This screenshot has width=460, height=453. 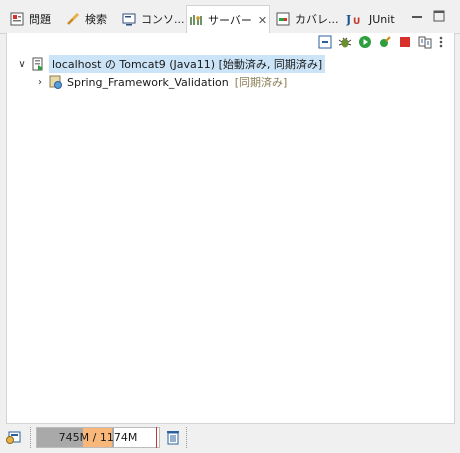 I want to click on tab-search: 検索, so click(x=86, y=19).